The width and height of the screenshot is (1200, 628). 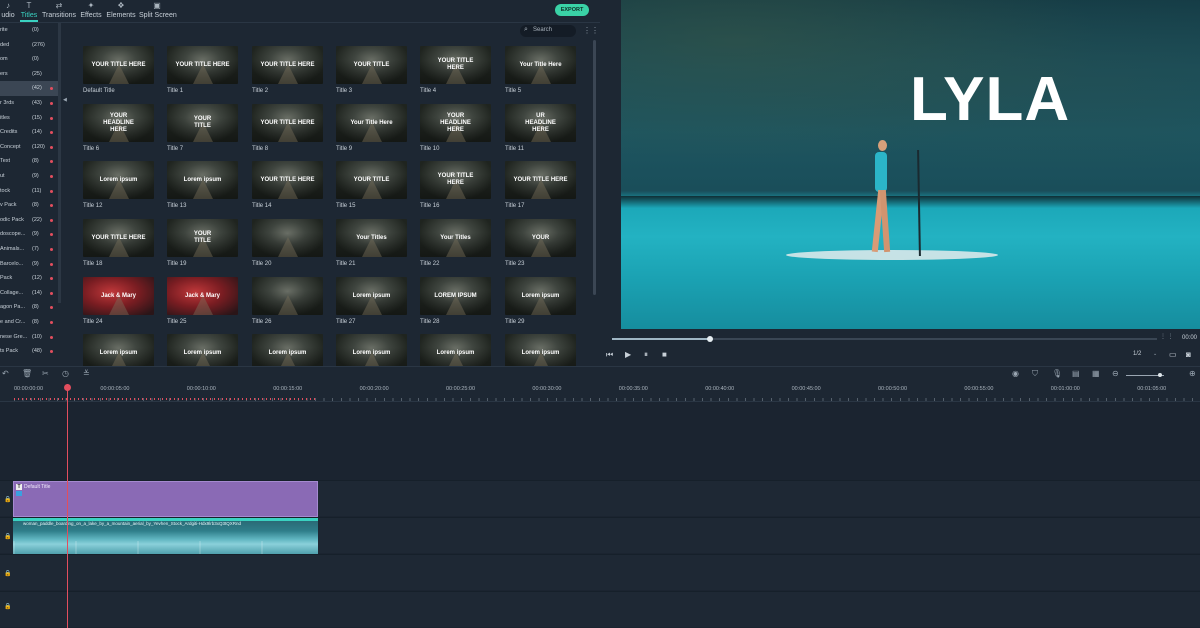 What do you see at coordinates (1192, 373) in the screenshot?
I see `zoom-in-icon: ⊕` at bounding box center [1192, 373].